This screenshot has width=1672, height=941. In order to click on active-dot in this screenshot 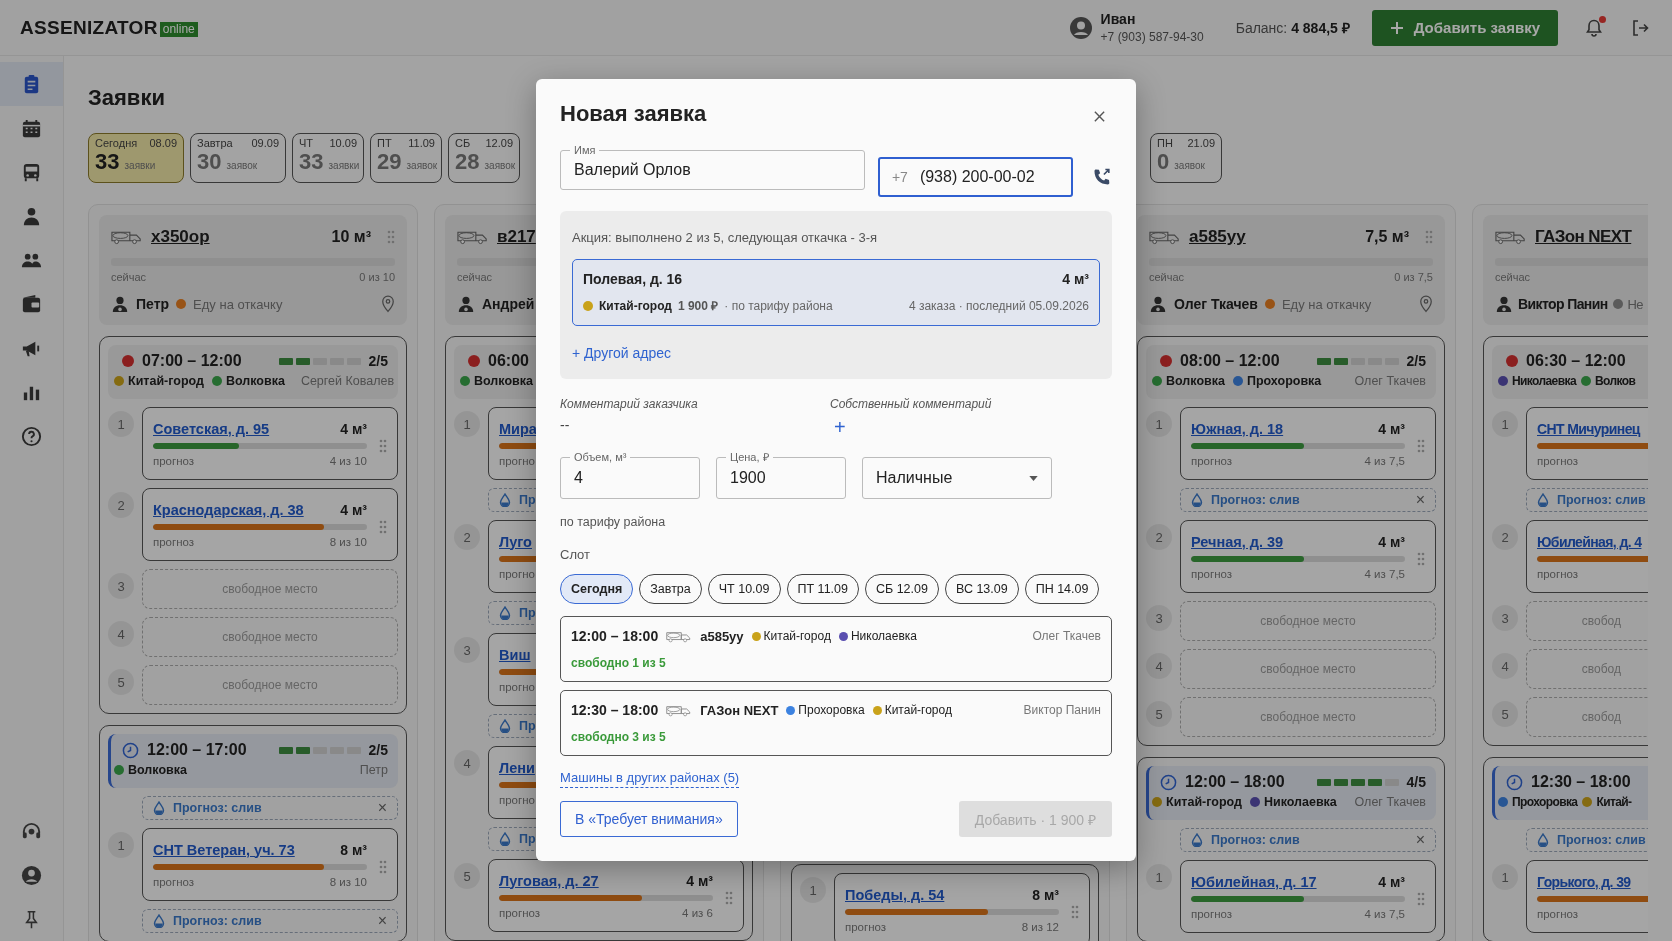, I will do `click(128, 361)`.